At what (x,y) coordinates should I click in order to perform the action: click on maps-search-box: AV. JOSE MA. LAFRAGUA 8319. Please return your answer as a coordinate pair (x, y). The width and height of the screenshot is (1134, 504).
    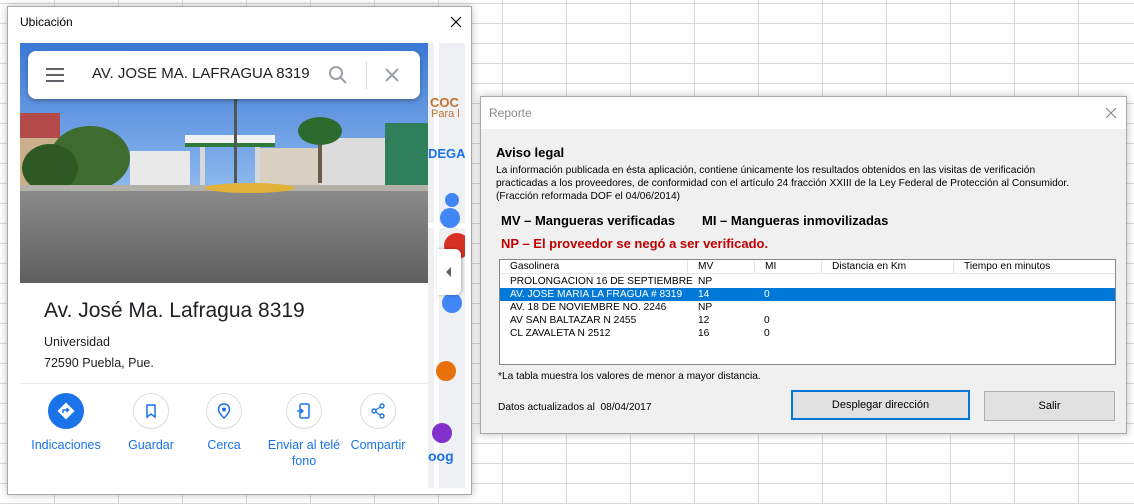
    Looking at the image, I should click on (224, 75).